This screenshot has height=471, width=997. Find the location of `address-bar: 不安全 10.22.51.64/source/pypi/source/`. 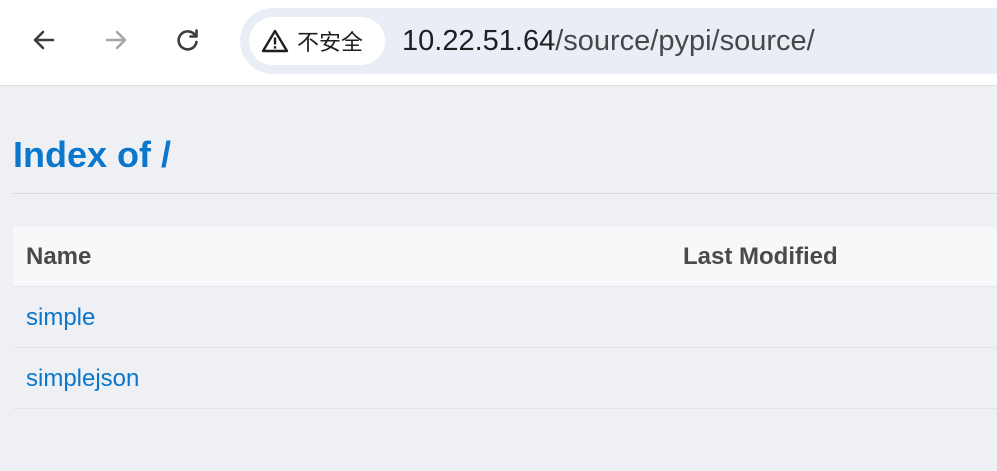

address-bar: 不安全 10.22.51.64/source/pypi/source/ is located at coordinates (618, 41).